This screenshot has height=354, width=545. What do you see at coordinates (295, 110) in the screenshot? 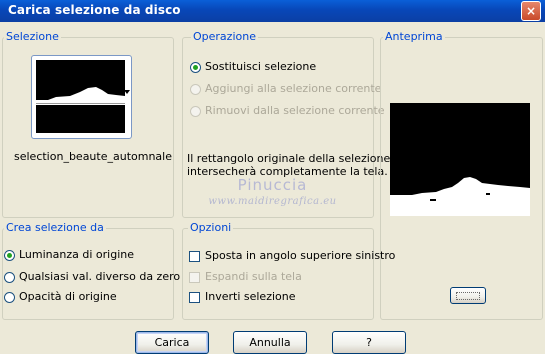
I see `radio-remove-from-selection-label: Rimuovi dalla selezione corrente` at bounding box center [295, 110].